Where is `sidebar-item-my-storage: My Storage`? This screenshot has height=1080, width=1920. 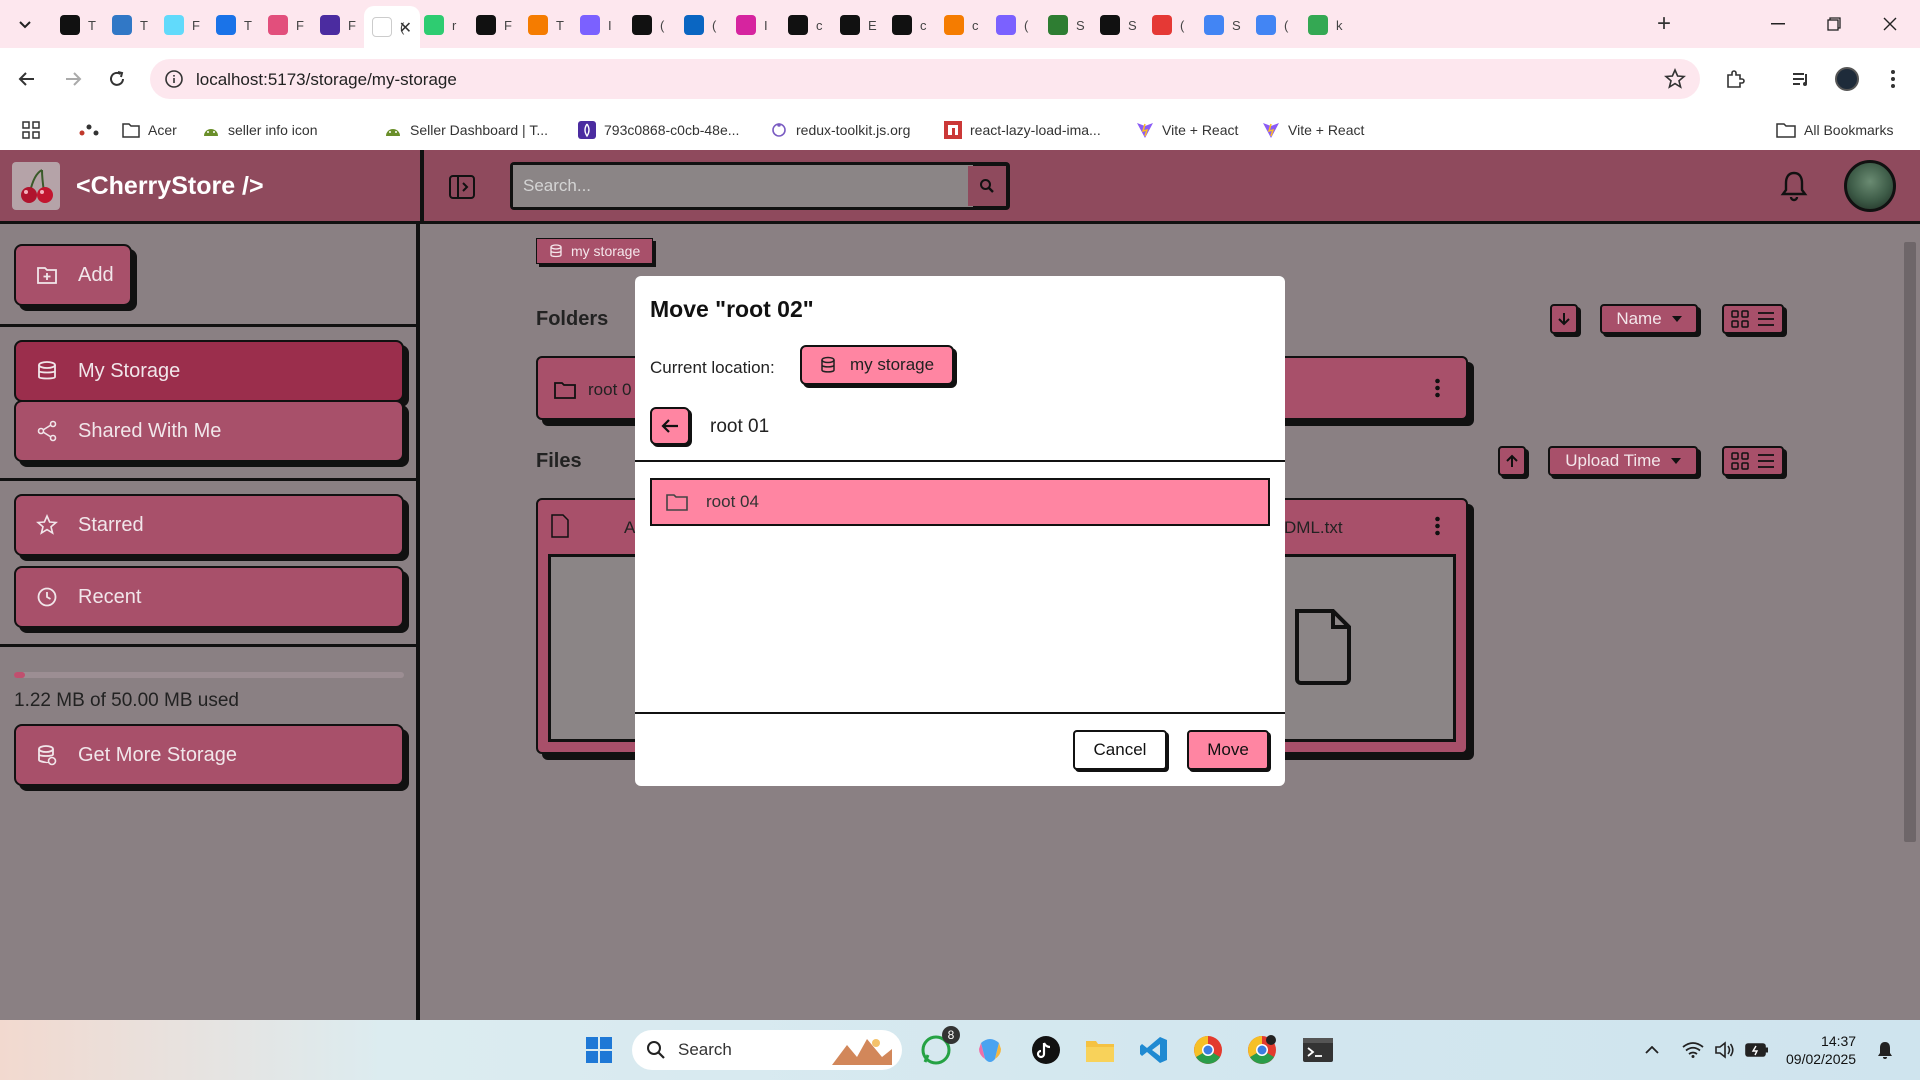
sidebar-item-my-storage: My Storage is located at coordinates (209, 371).